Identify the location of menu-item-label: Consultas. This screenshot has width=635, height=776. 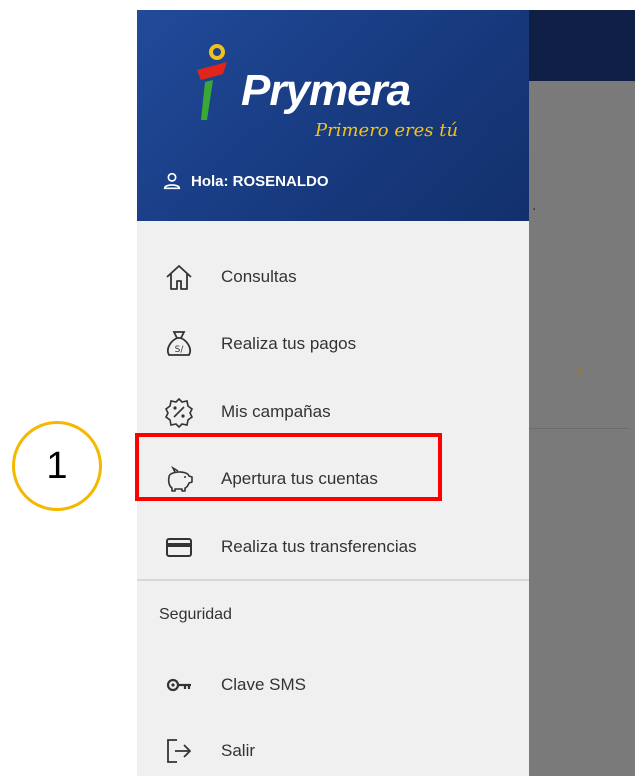
(259, 276).